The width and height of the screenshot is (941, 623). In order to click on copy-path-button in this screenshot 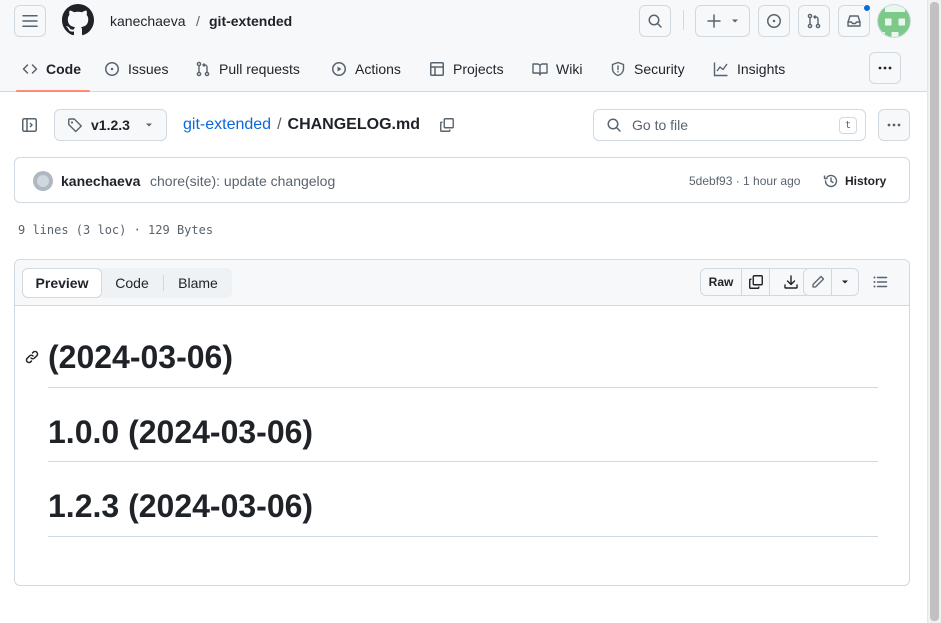, I will do `click(447, 125)`.